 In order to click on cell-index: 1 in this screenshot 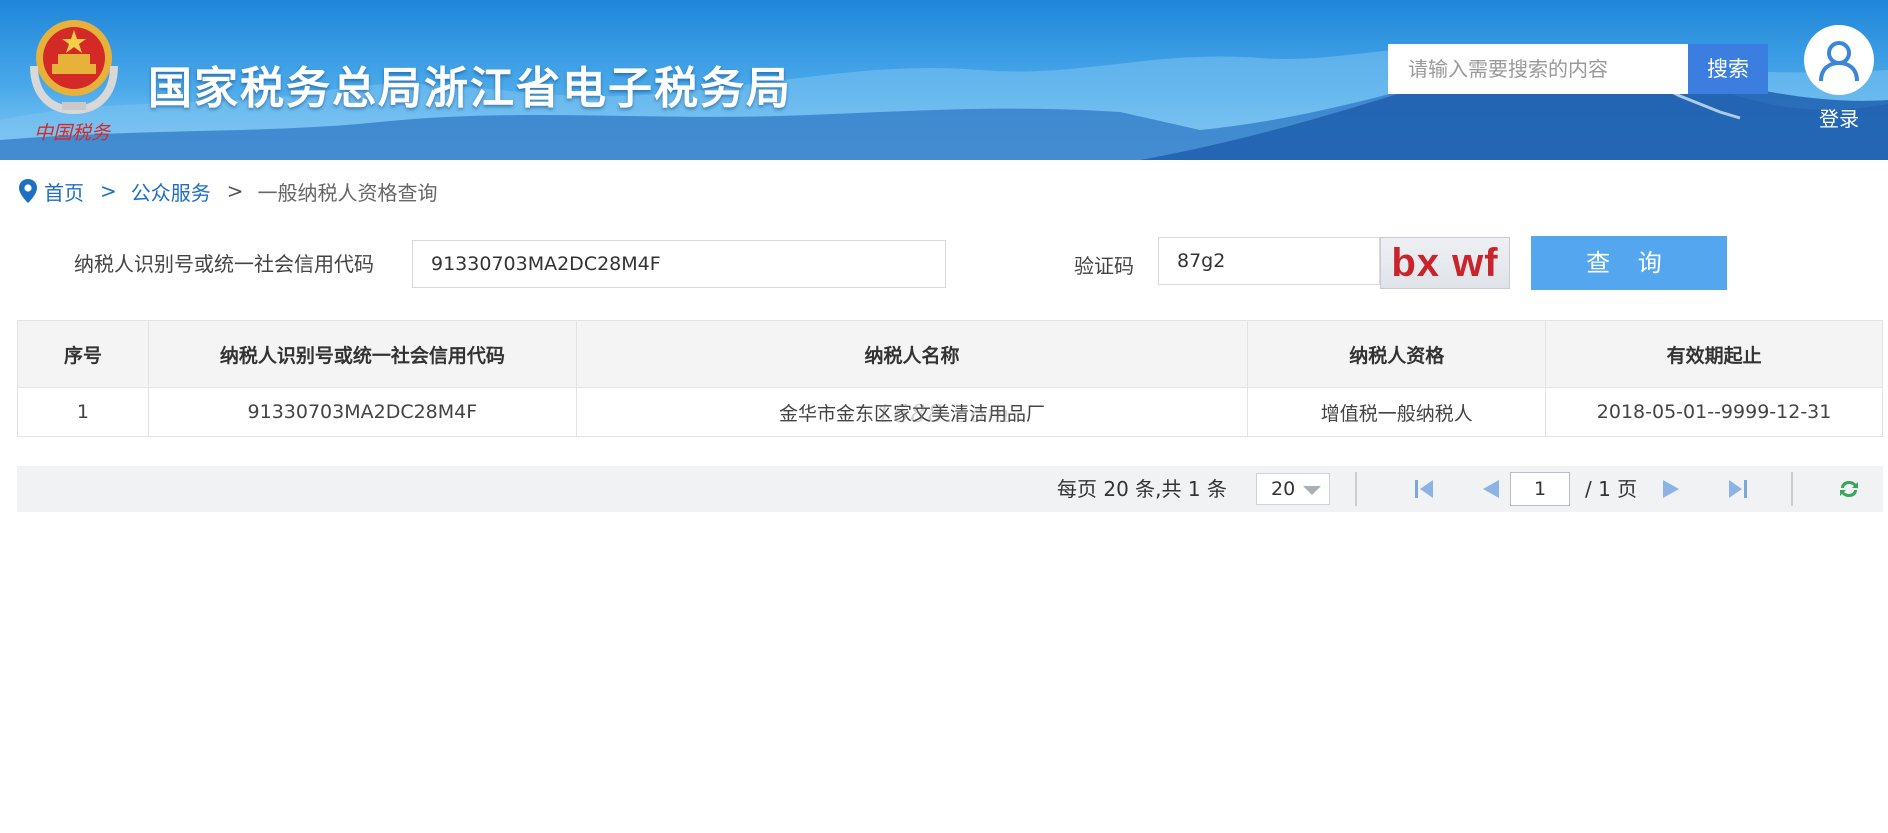, I will do `click(83, 412)`.